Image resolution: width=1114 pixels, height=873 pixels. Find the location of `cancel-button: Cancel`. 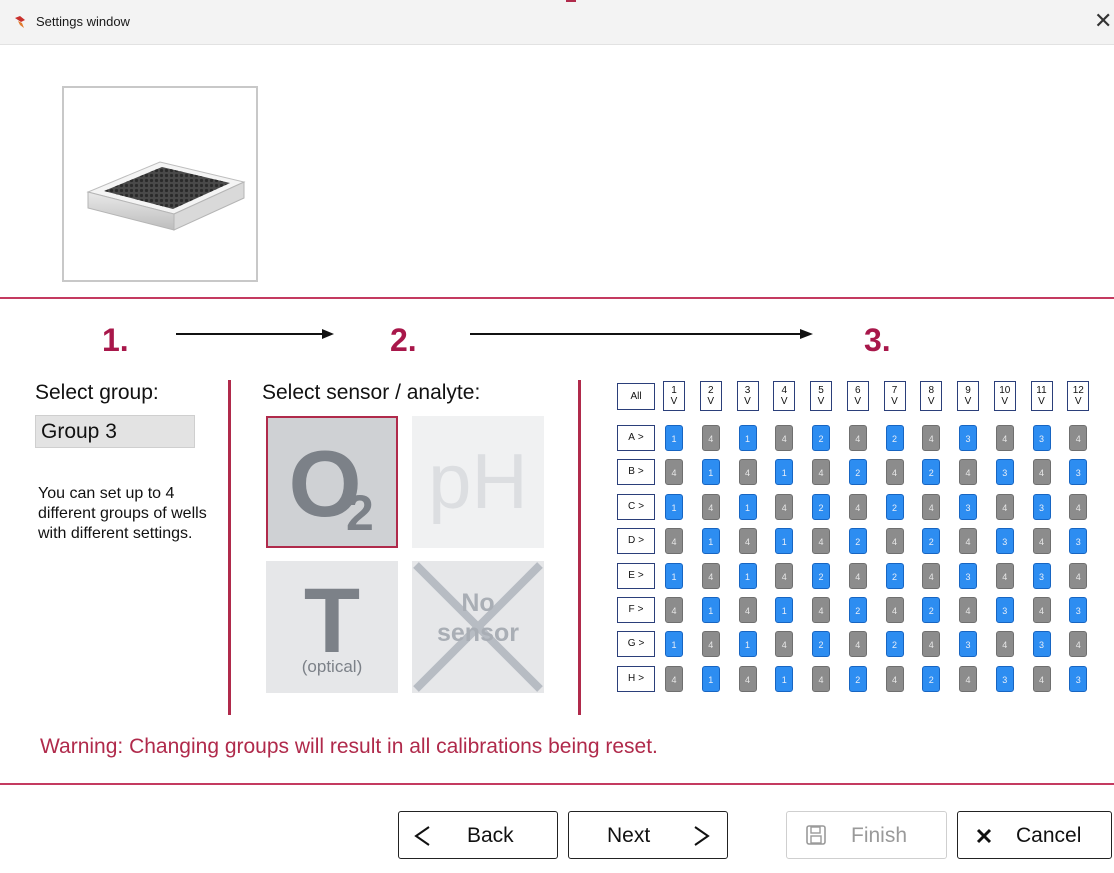

cancel-button: Cancel is located at coordinates (1034, 835).